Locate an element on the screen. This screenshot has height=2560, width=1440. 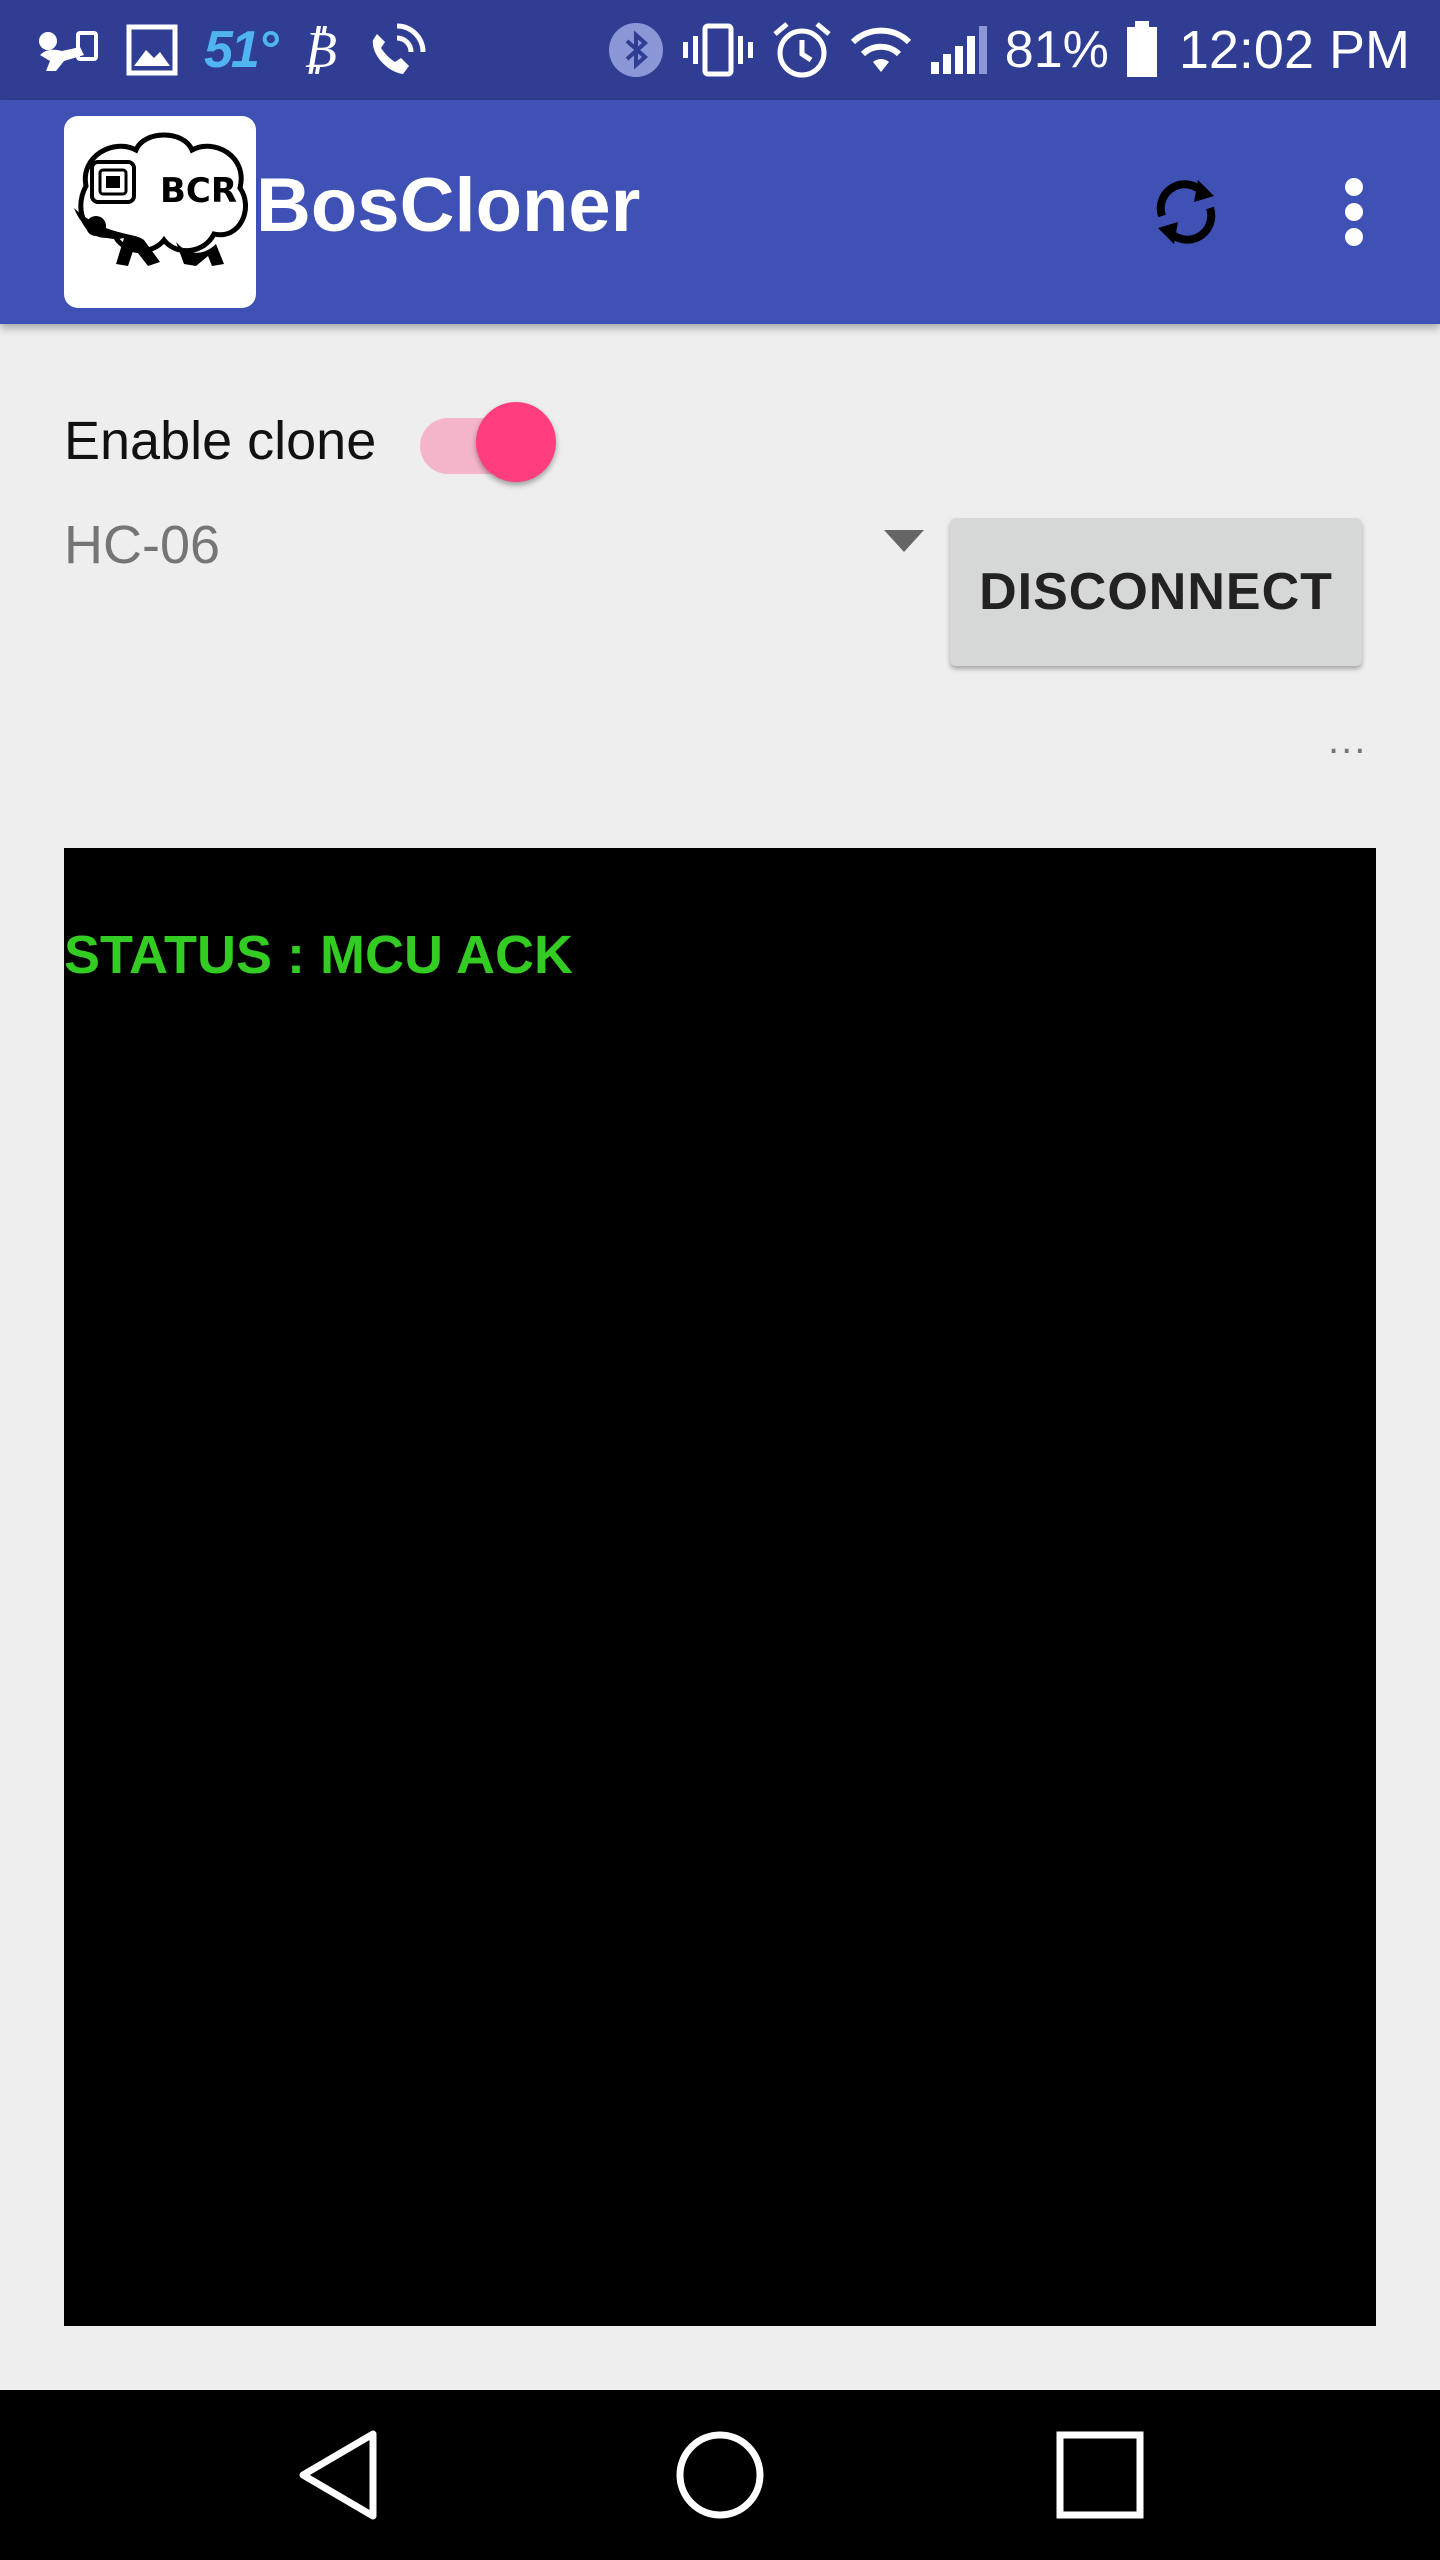
sync-icon is located at coordinates (1186, 212).